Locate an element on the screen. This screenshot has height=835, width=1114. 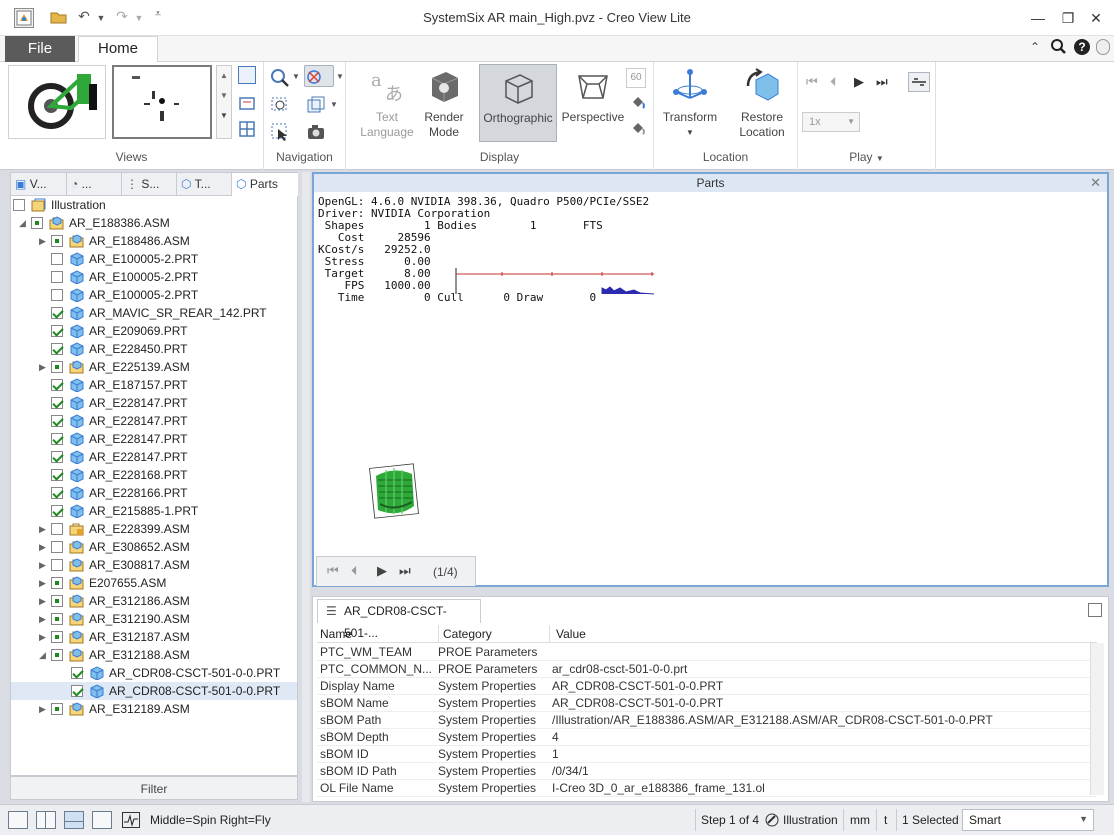
help-icon: ? is located at coordinates (1082, 47).